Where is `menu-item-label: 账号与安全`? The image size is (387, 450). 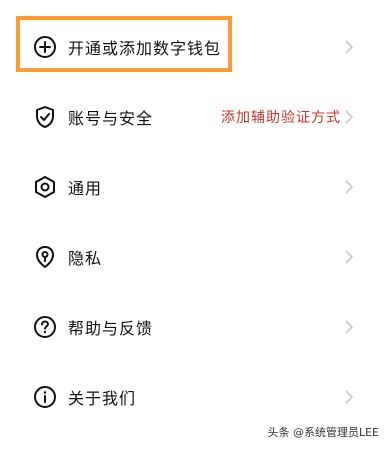 menu-item-label: 账号与安全 is located at coordinates (111, 118).